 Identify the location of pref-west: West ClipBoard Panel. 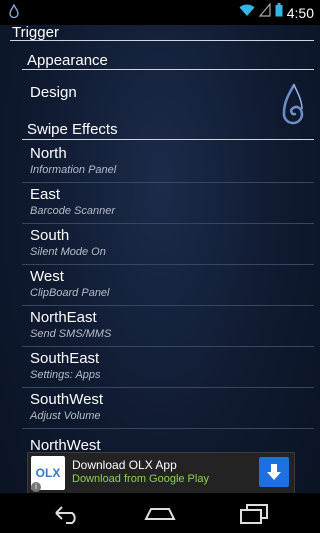
(168, 285).